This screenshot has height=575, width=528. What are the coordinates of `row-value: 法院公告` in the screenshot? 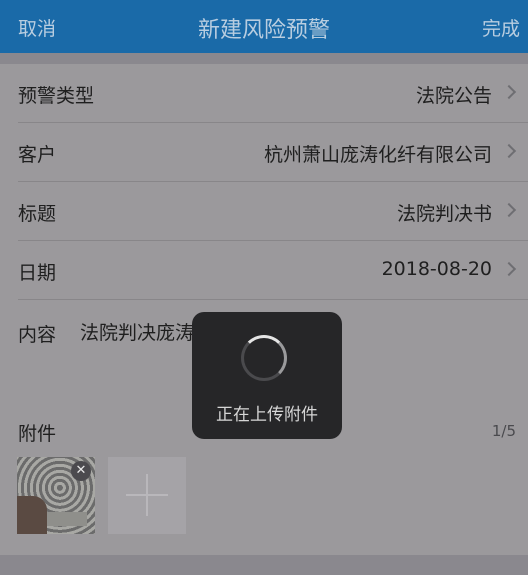 It's located at (453, 96).